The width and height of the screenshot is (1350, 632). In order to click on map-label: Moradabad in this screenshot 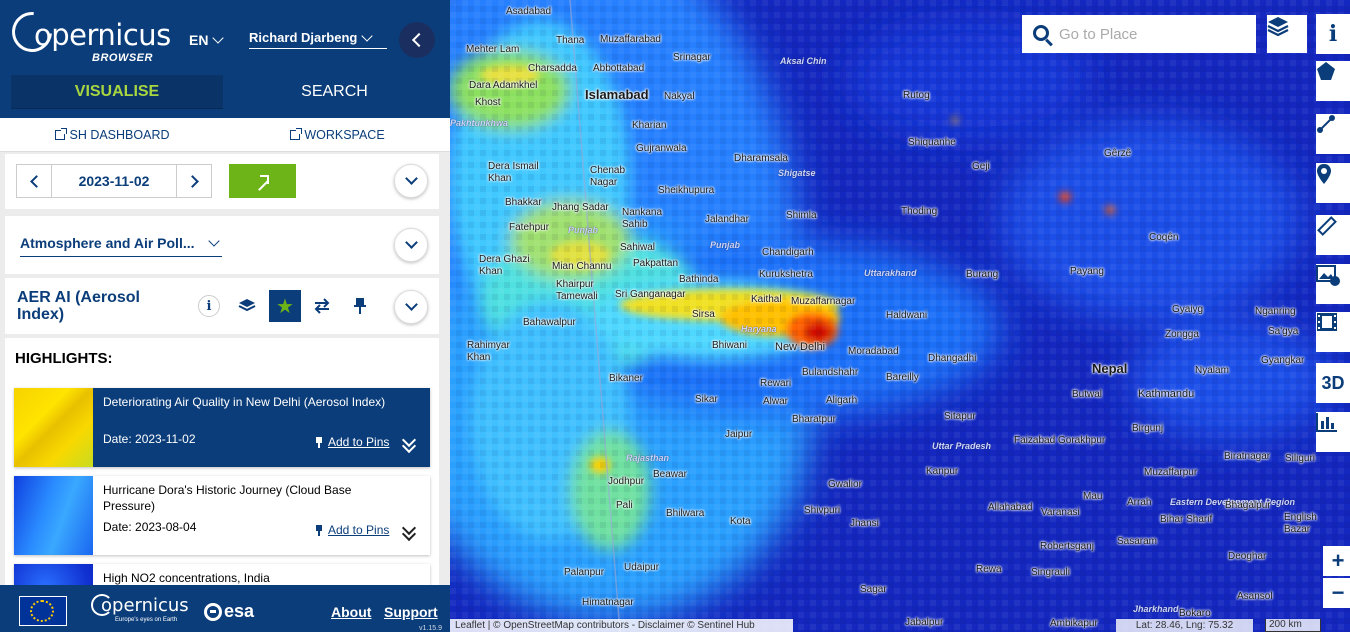, I will do `click(873, 351)`.